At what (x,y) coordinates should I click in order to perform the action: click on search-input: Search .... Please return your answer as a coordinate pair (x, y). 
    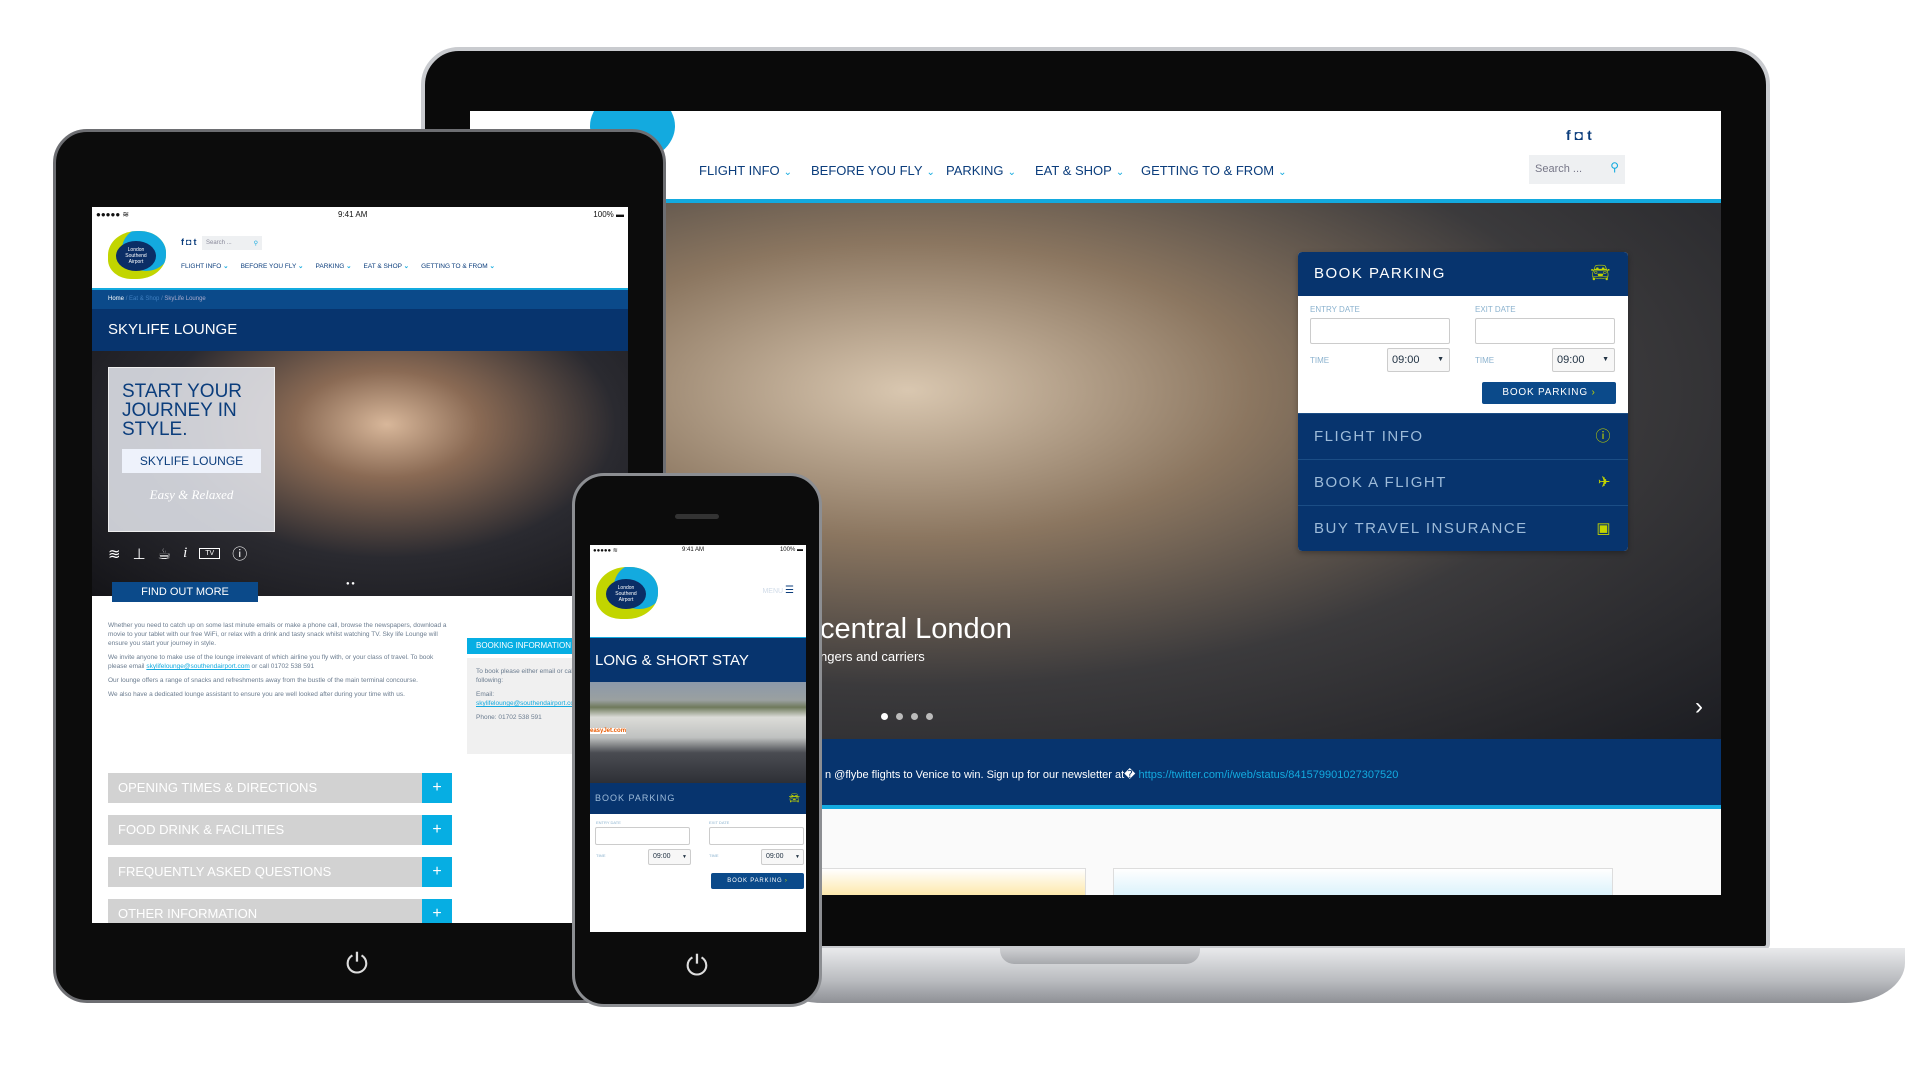
    Looking at the image, I should click on (1558, 169).